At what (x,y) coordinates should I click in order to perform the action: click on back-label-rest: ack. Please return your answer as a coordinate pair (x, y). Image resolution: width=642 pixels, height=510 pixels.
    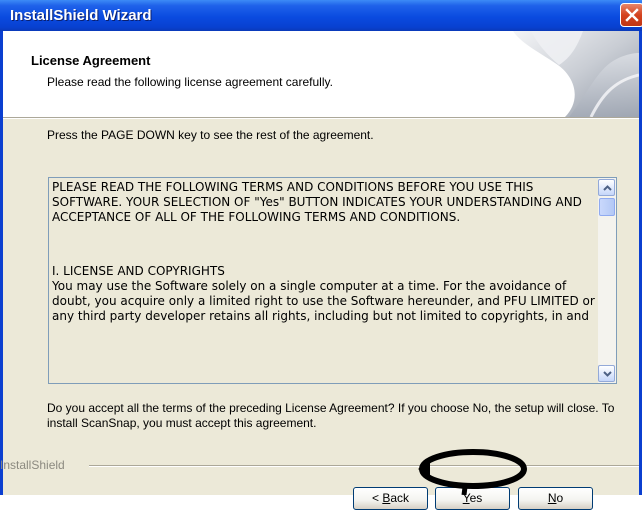
    Looking at the image, I should click on (400, 498).